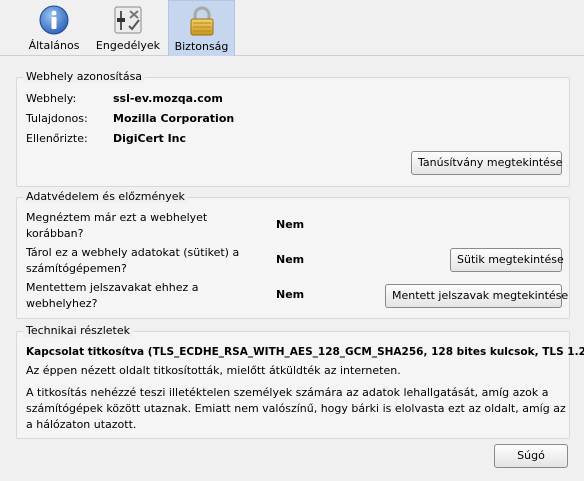 The width and height of the screenshot is (584, 481). What do you see at coordinates (292, 28) in the screenshot?
I see `tab-toolbar: Általános Engedélyek Biztonság` at bounding box center [292, 28].